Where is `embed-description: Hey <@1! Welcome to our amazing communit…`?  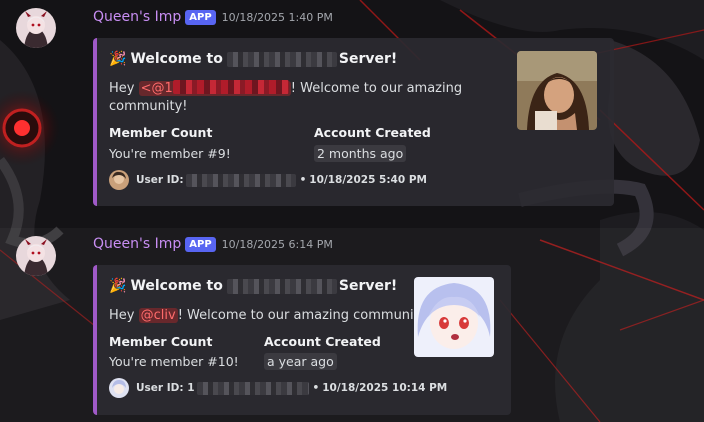 embed-description: Hey <@1! Welcome to our amazing communit… is located at coordinates (294, 98).